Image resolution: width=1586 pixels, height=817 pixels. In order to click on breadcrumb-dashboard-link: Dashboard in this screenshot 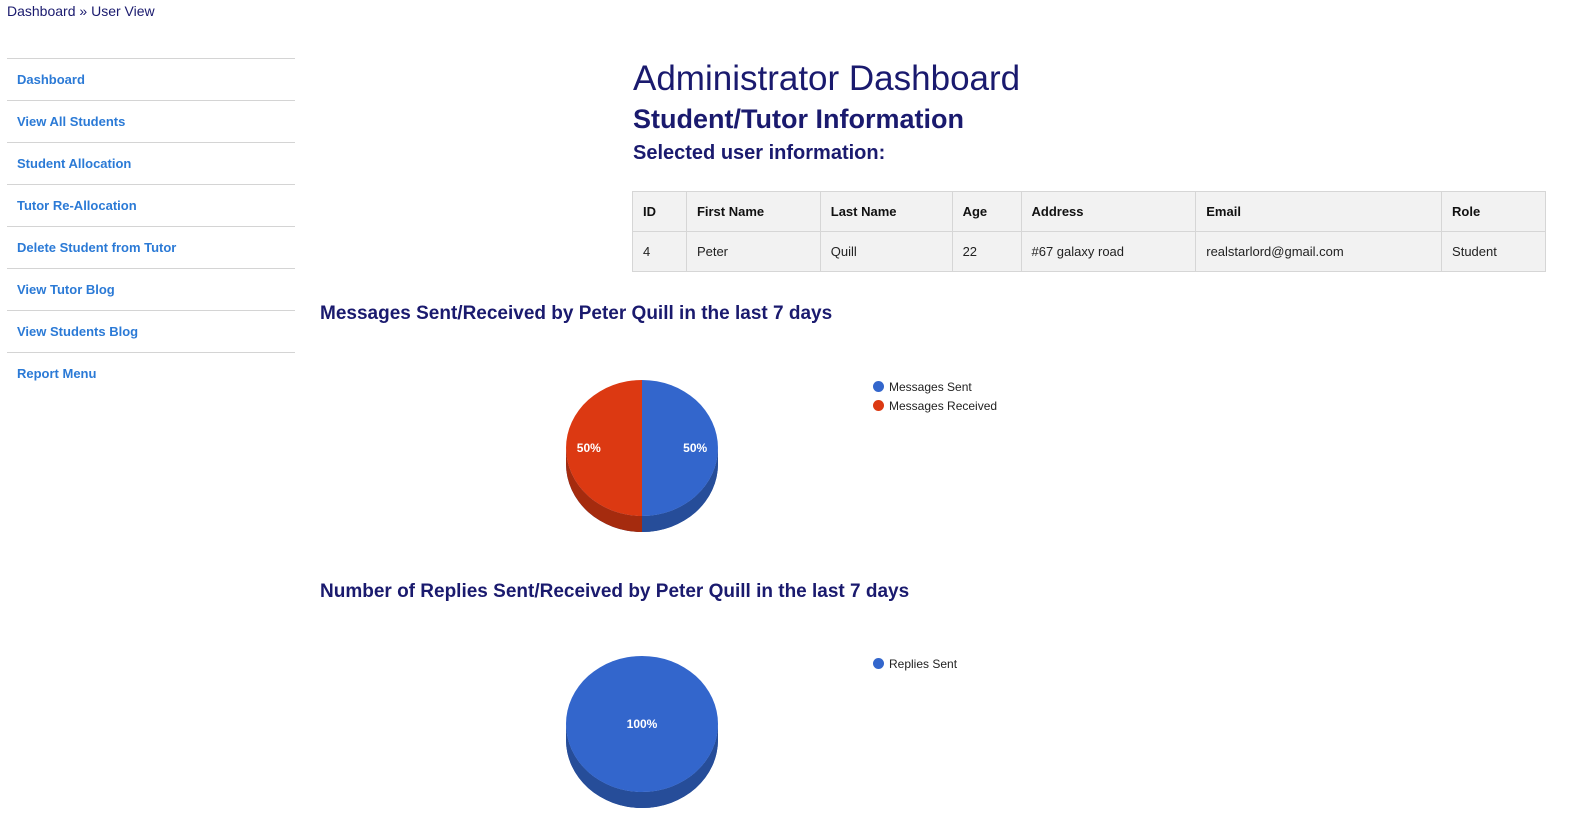, I will do `click(41, 11)`.